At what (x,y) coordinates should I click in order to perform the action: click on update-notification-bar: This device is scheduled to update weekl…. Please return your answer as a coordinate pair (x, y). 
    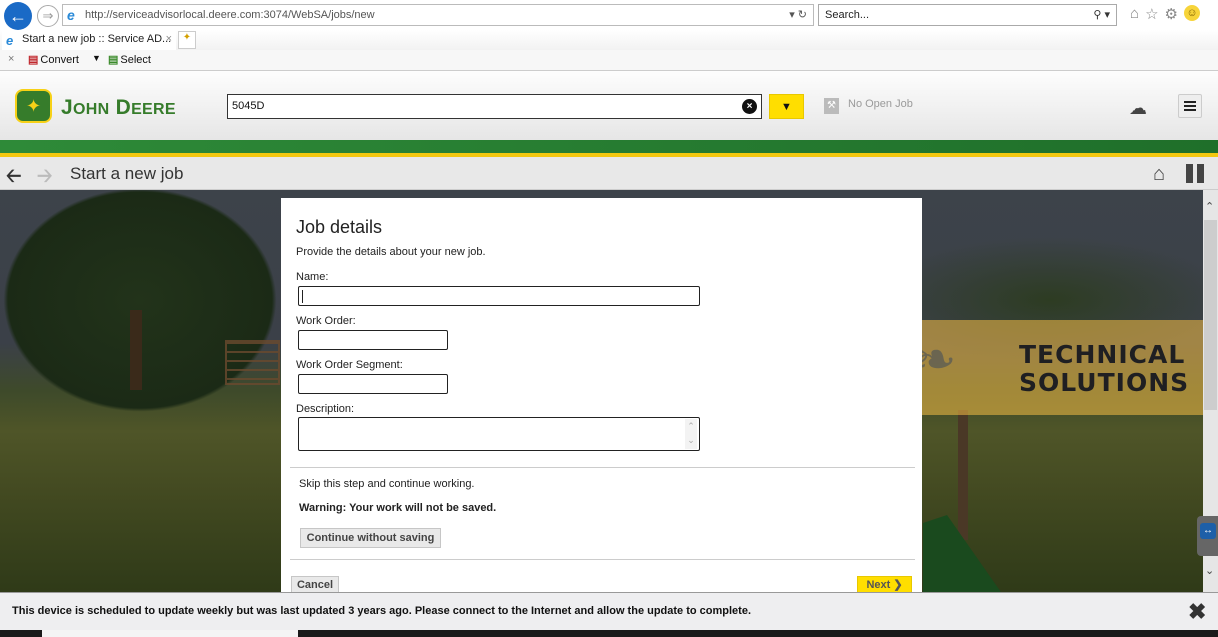
    Looking at the image, I should click on (609, 611).